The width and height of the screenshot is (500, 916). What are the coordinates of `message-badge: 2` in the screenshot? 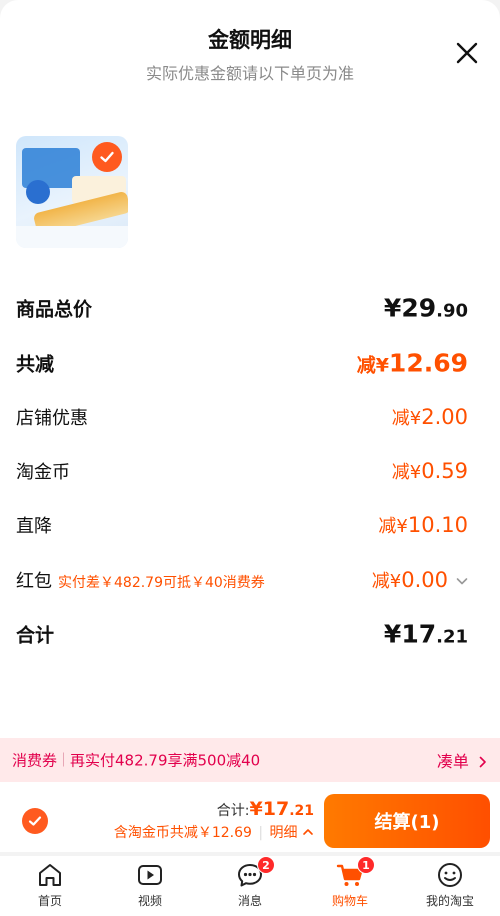 It's located at (266, 865).